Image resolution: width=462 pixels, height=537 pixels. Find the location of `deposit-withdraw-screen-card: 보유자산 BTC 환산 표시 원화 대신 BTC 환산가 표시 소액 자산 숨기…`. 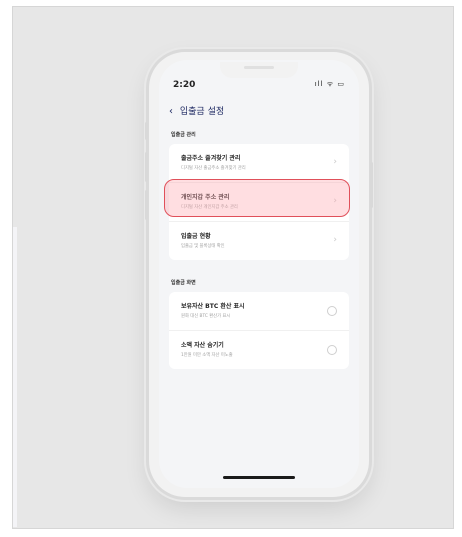

deposit-withdraw-screen-card: 보유자산 BTC 환산 표시 원화 대신 BTC 환산가 표시 소액 자산 숨기… is located at coordinates (259, 330).